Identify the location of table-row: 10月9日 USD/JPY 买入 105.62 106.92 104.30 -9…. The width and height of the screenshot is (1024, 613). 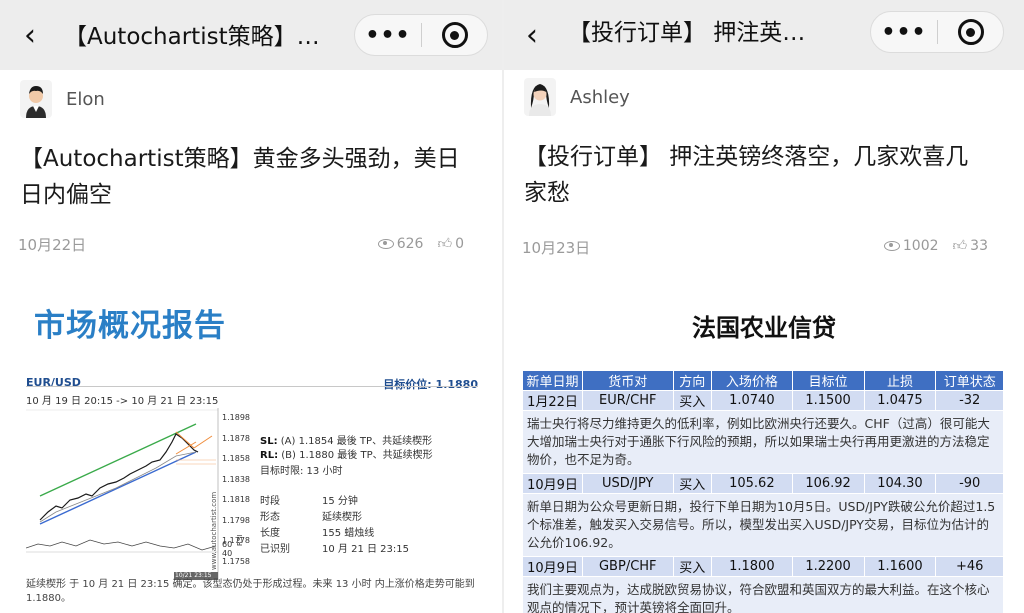
(763, 483).